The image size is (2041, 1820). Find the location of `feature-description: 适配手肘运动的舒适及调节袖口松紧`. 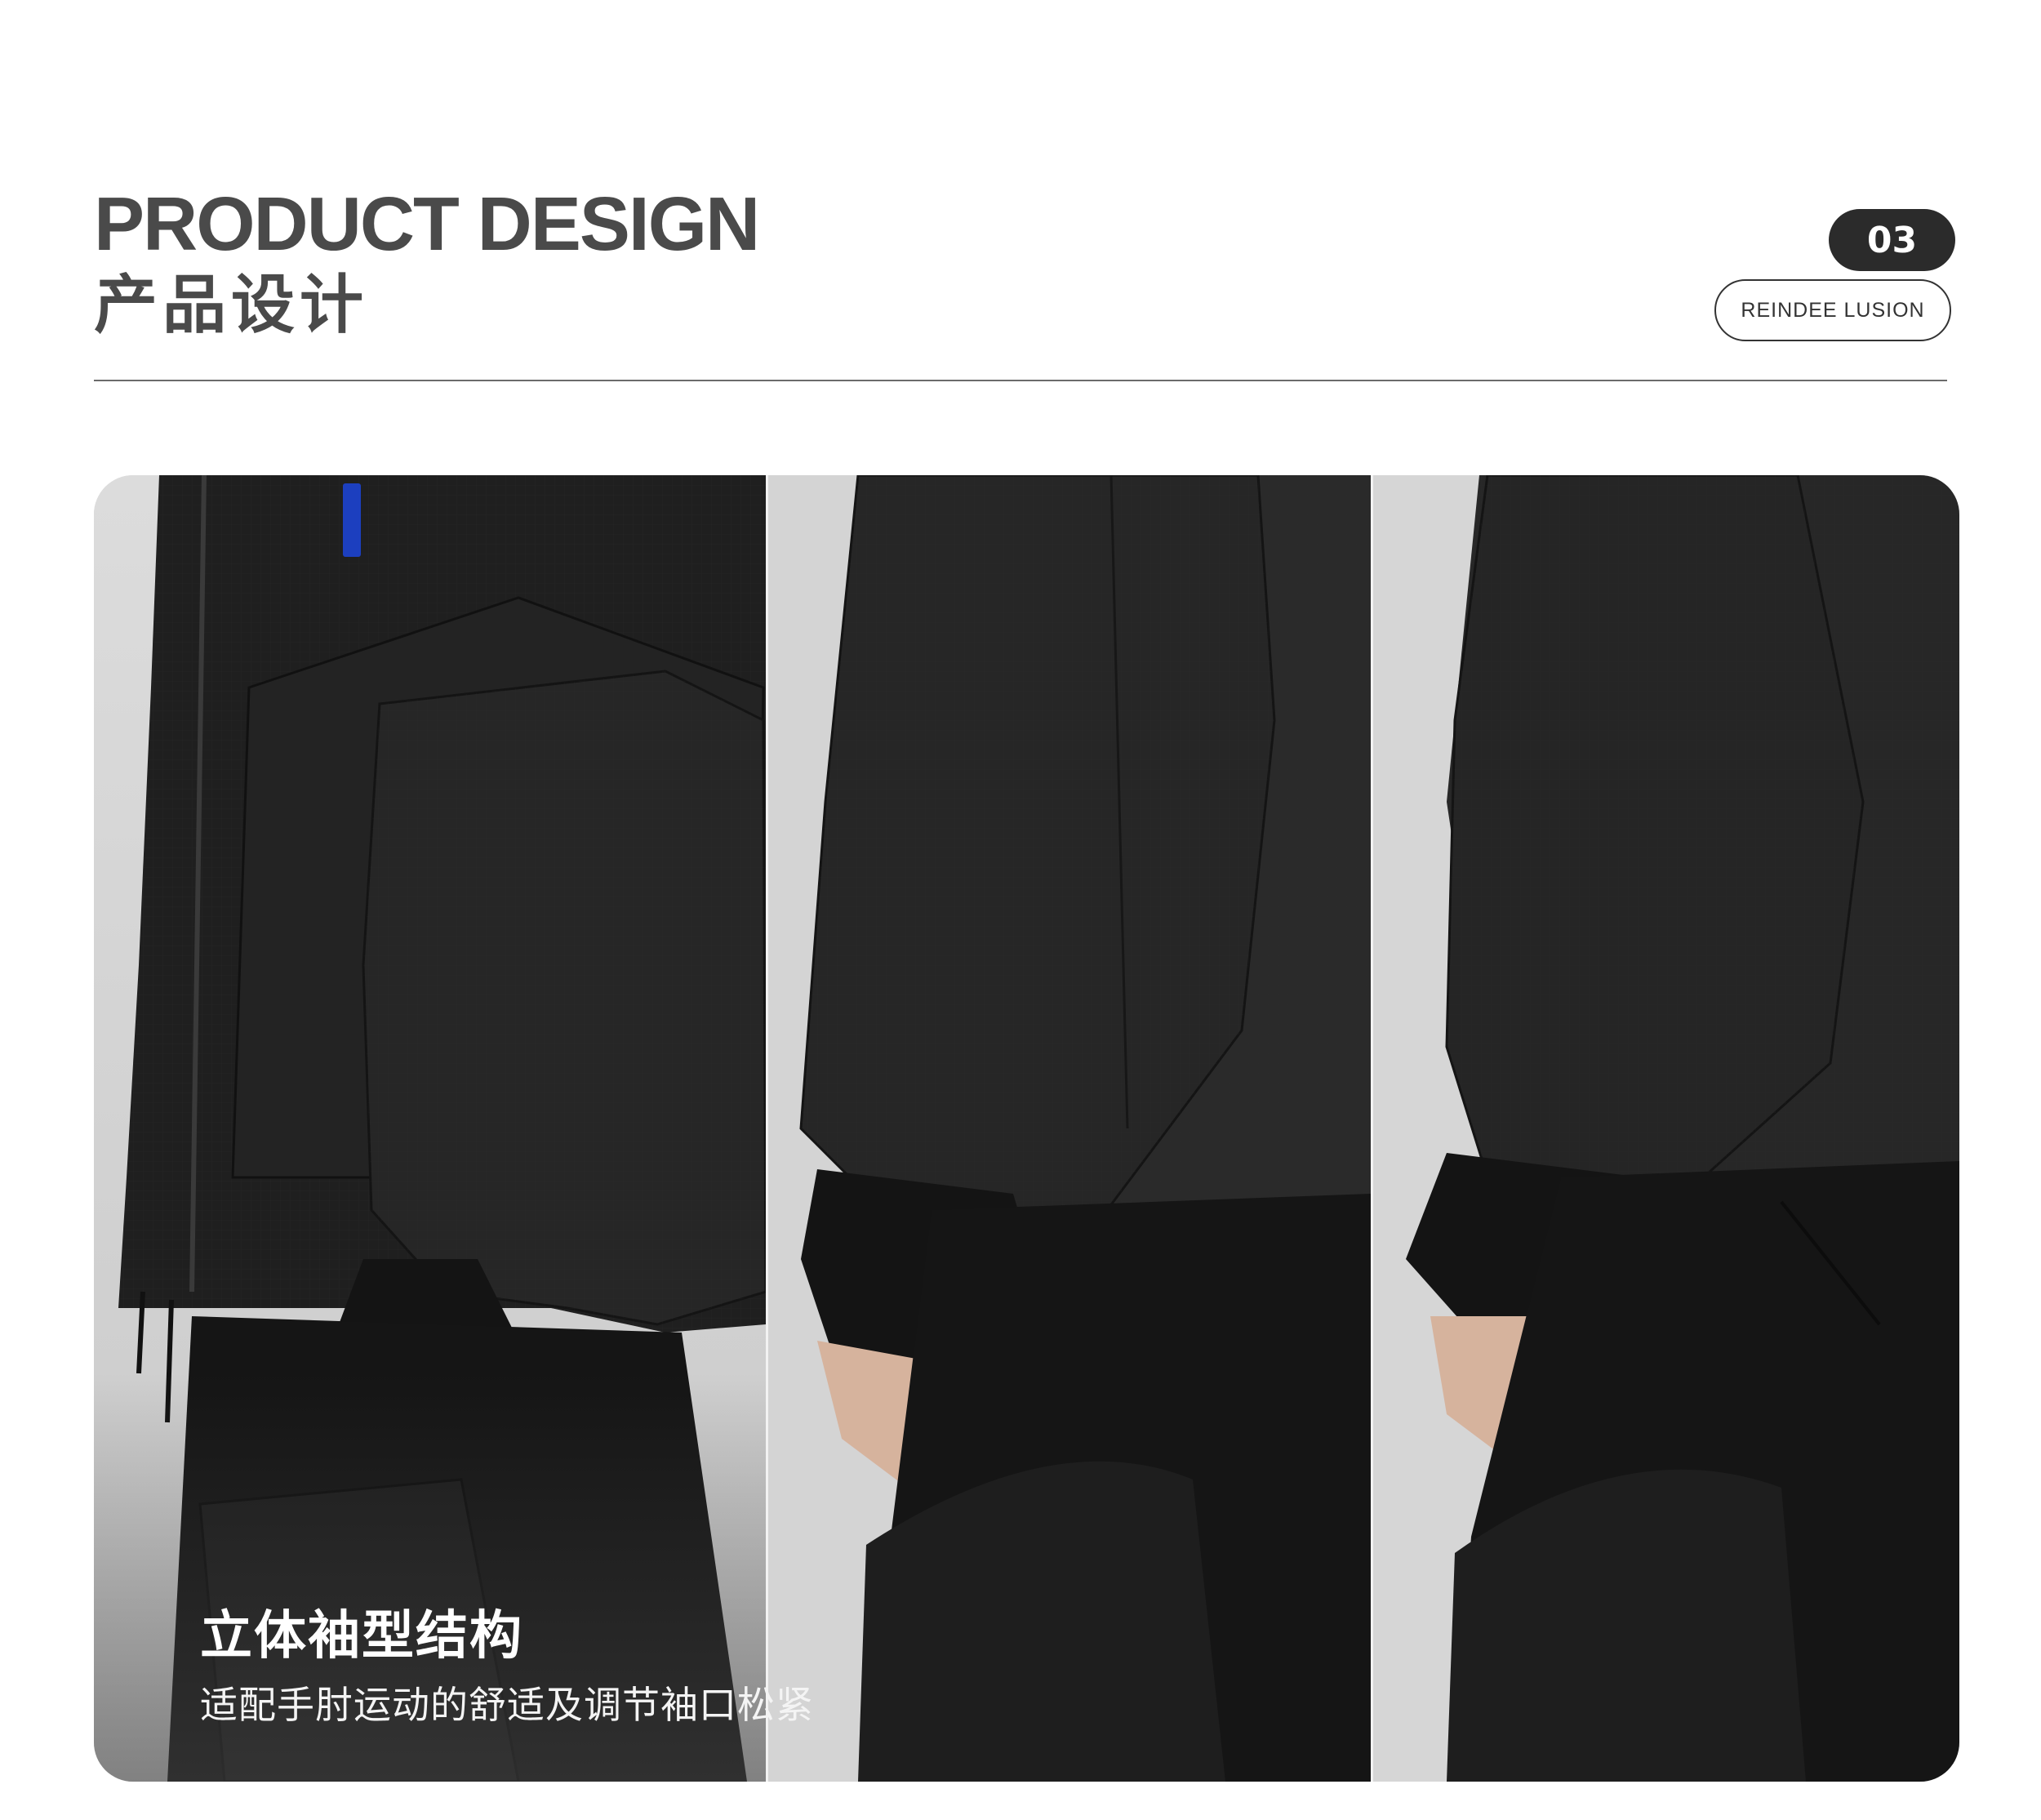

feature-description: 适配手肘运动的舒适及调节袖口松紧 is located at coordinates (507, 1705).